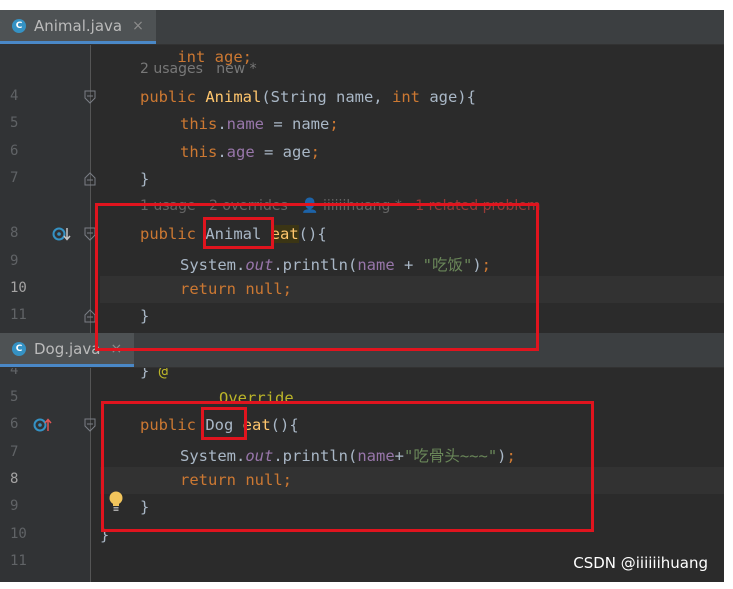 The width and height of the screenshot is (733, 589). I want to click on watermark: CSDN @iiiiiihuang, so click(640, 563).